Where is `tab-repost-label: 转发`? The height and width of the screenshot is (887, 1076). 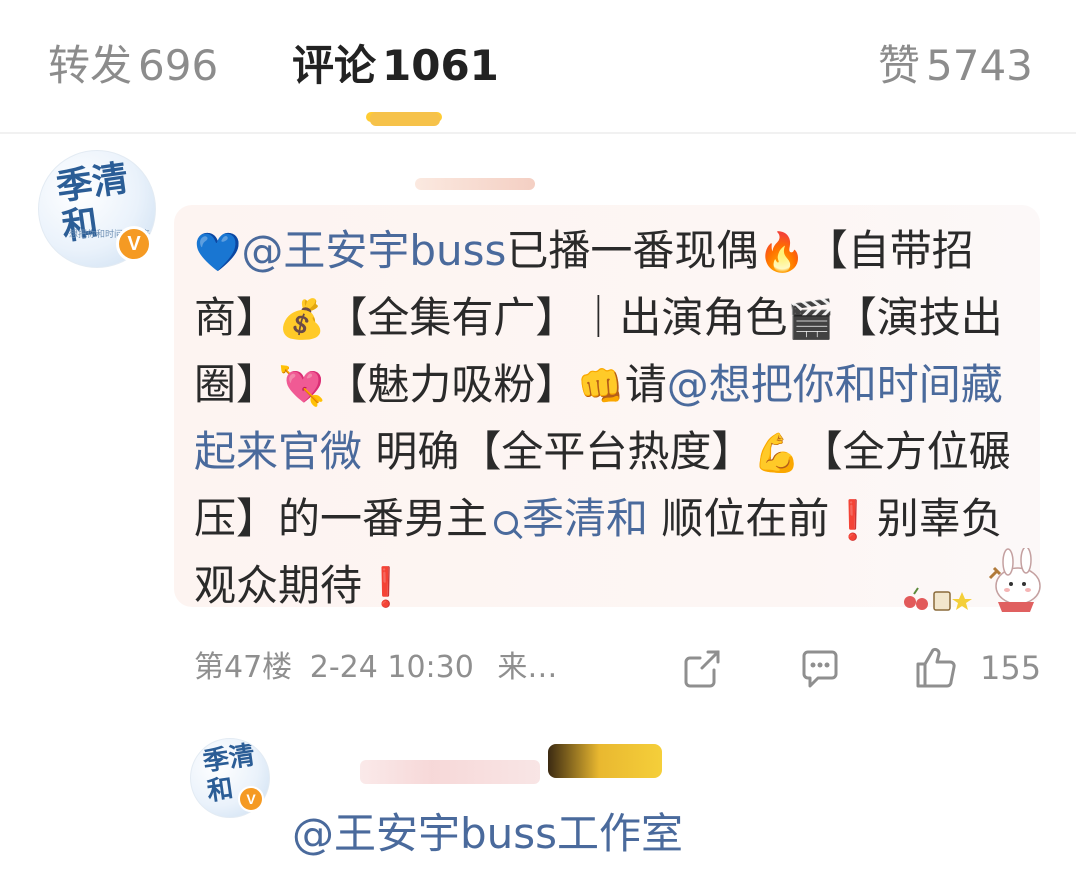 tab-repost-label: 转发 is located at coordinates (90, 65).